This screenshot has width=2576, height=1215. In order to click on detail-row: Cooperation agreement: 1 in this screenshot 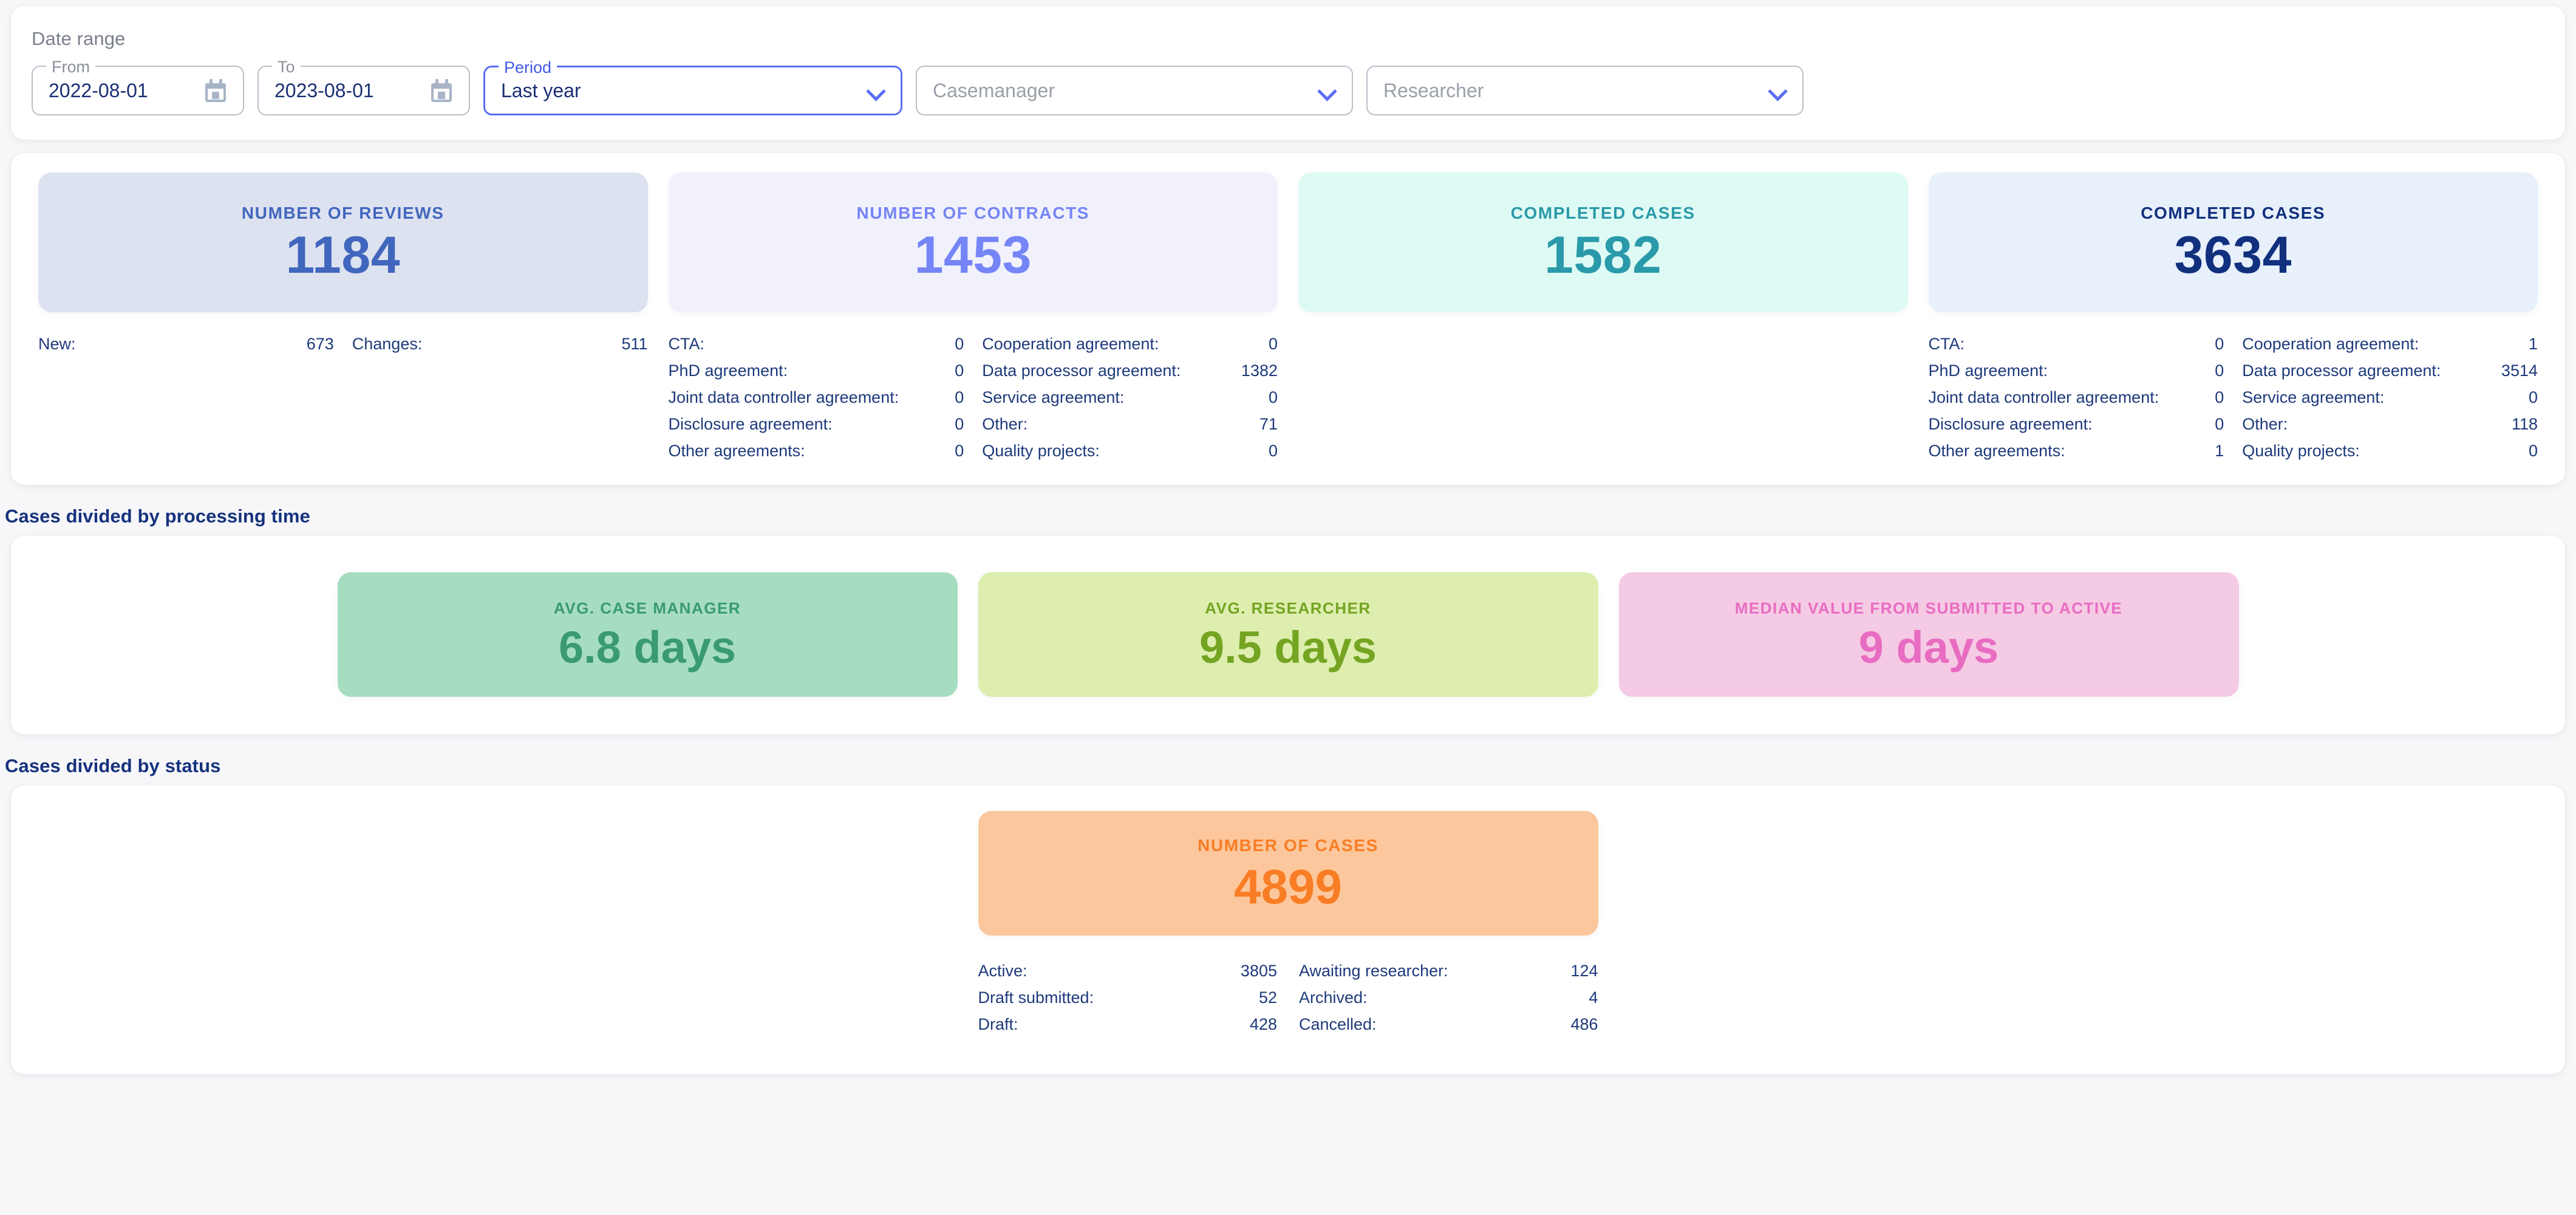, I will do `click(2390, 343)`.